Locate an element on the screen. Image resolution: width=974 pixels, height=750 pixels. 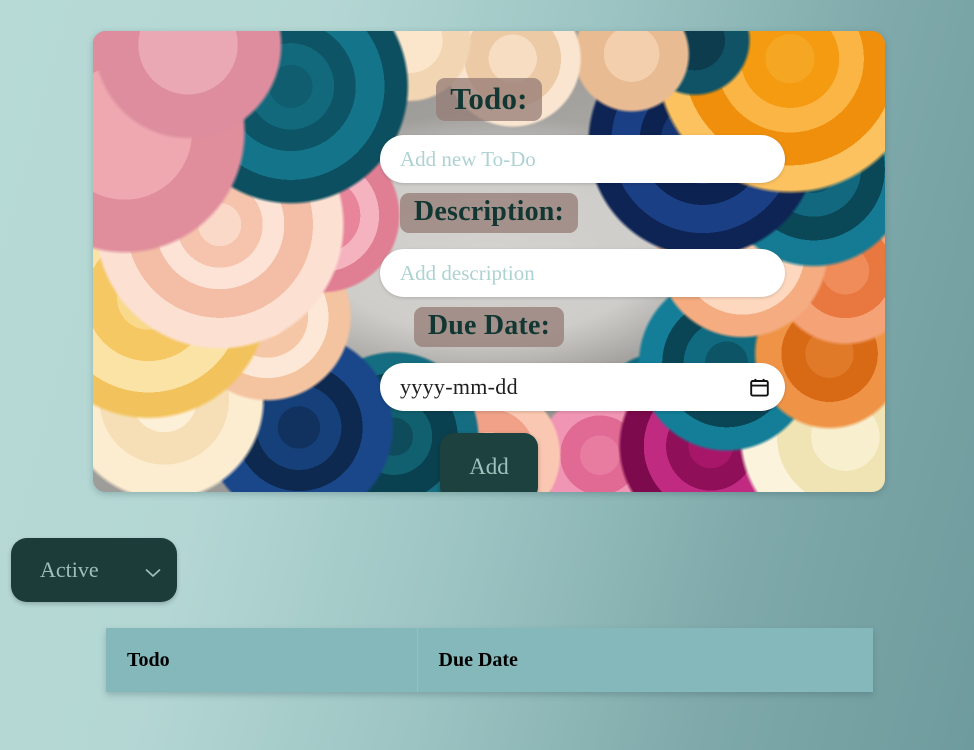
table-header-row: Todo Due Date is located at coordinates (489, 660).